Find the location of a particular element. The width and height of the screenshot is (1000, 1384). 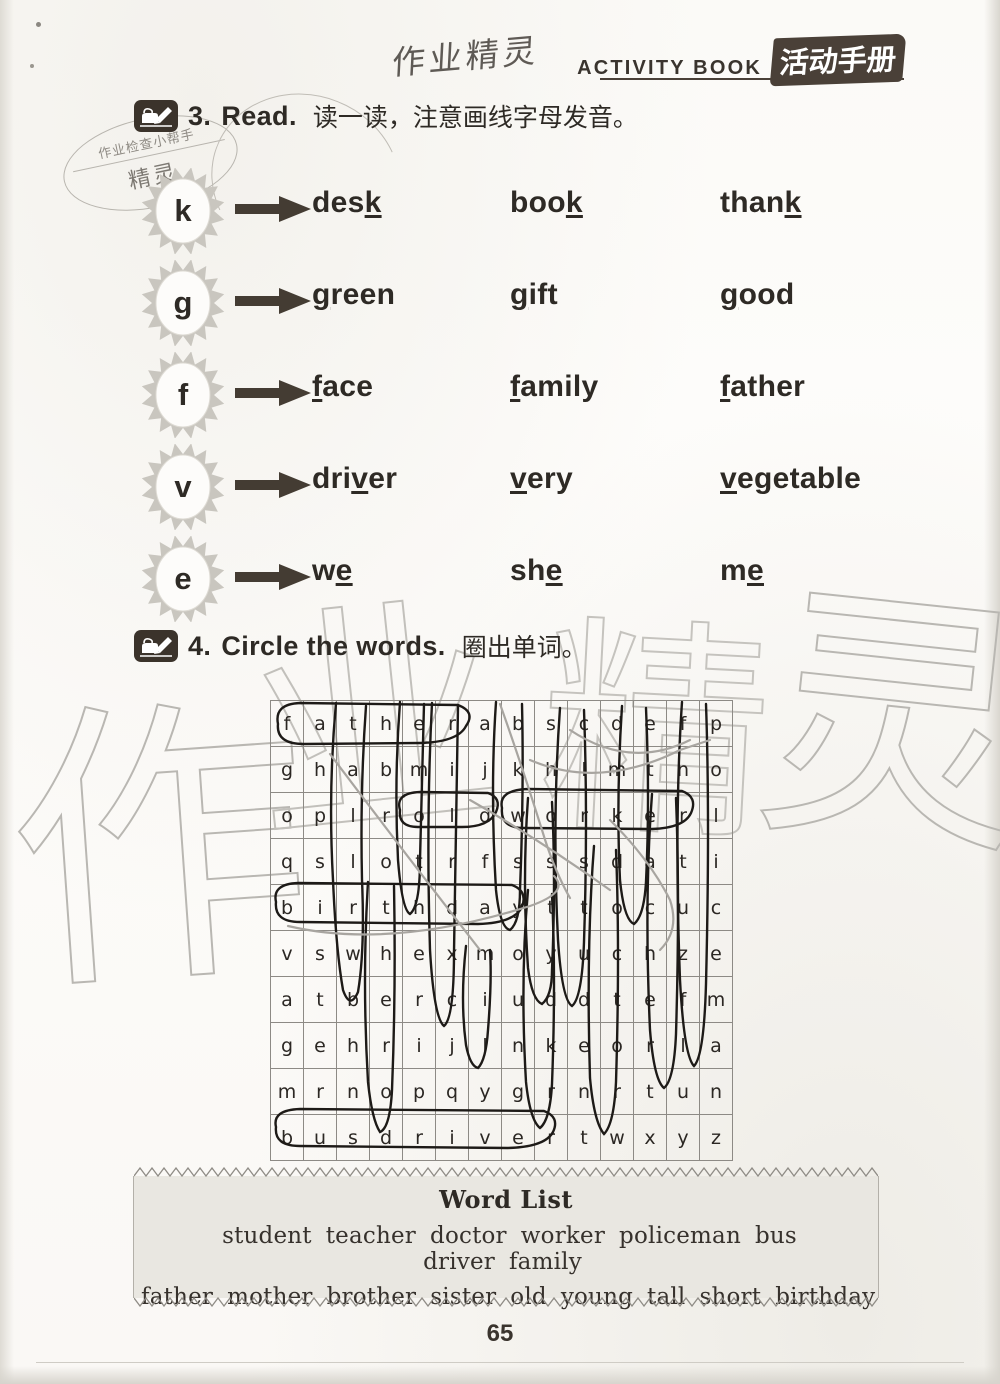

word-search-cell: p is located at coordinates (716, 723).